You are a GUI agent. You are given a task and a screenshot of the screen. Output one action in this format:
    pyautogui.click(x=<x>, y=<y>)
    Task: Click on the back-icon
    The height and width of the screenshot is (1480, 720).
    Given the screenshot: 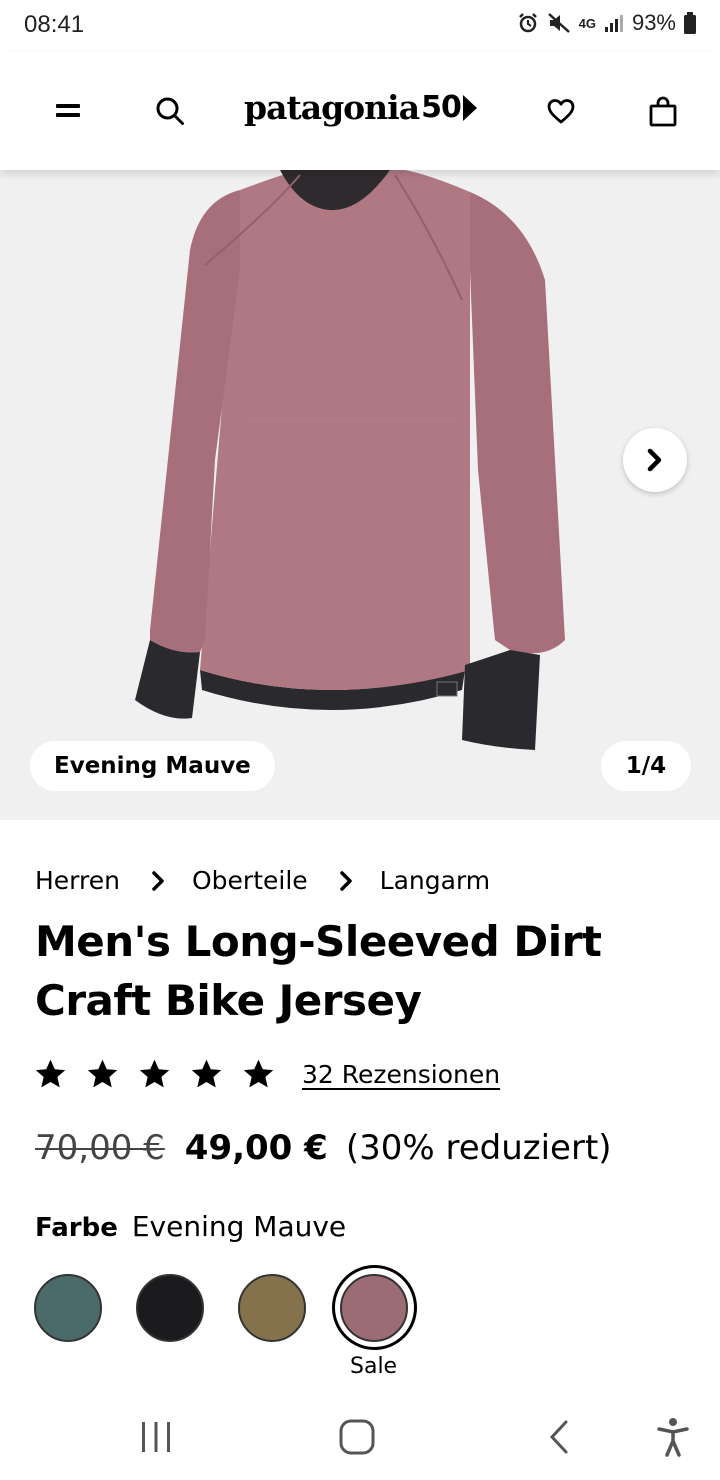 What is the action you would take?
    pyautogui.click(x=558, y=1437)
    